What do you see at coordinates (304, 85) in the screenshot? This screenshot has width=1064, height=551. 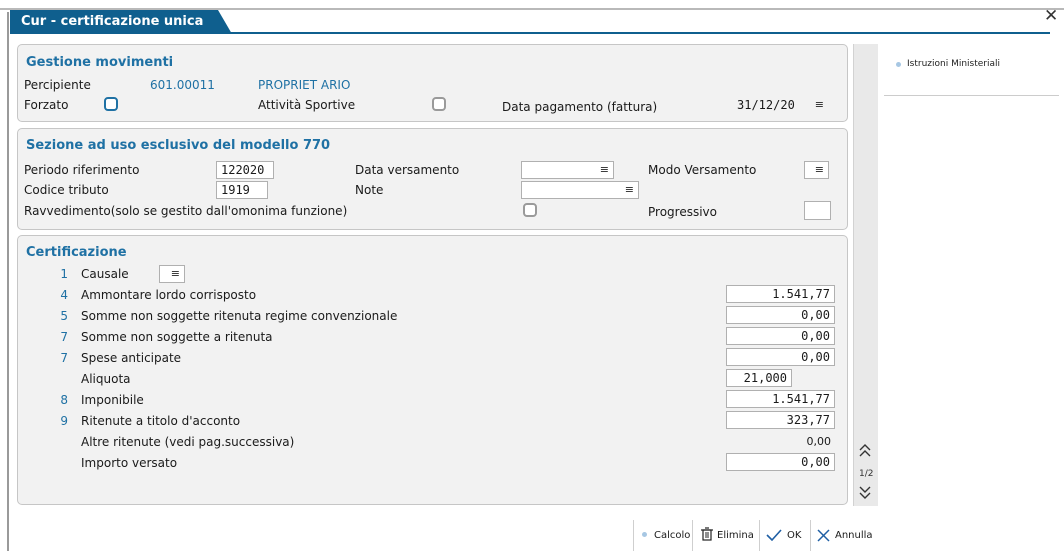 I see `percipiente-name: PROPRIET ARIO` at bounding box center [304, 85].